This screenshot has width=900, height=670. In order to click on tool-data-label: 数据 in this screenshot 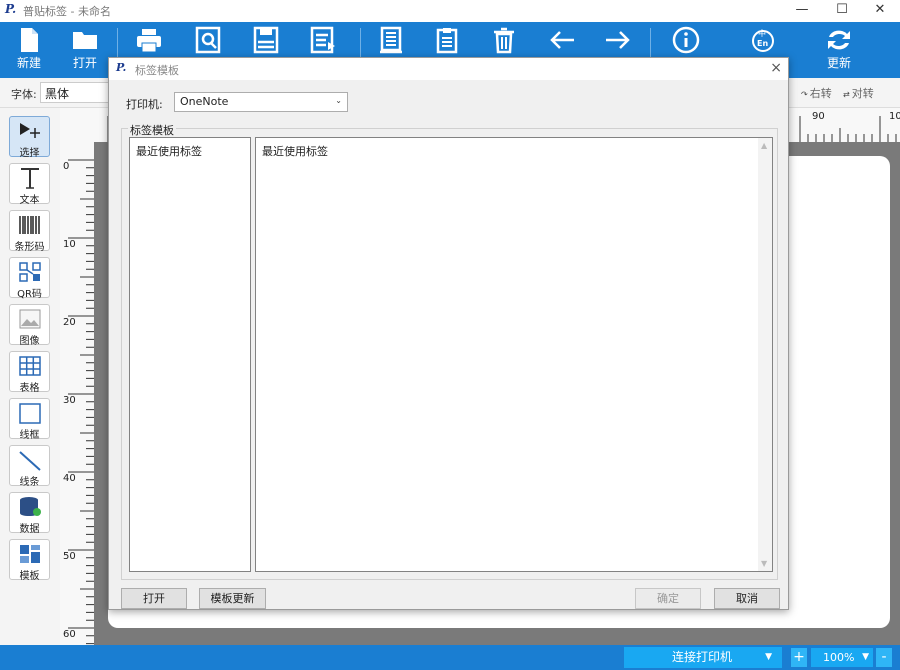, I will do `click(29, 529)`.